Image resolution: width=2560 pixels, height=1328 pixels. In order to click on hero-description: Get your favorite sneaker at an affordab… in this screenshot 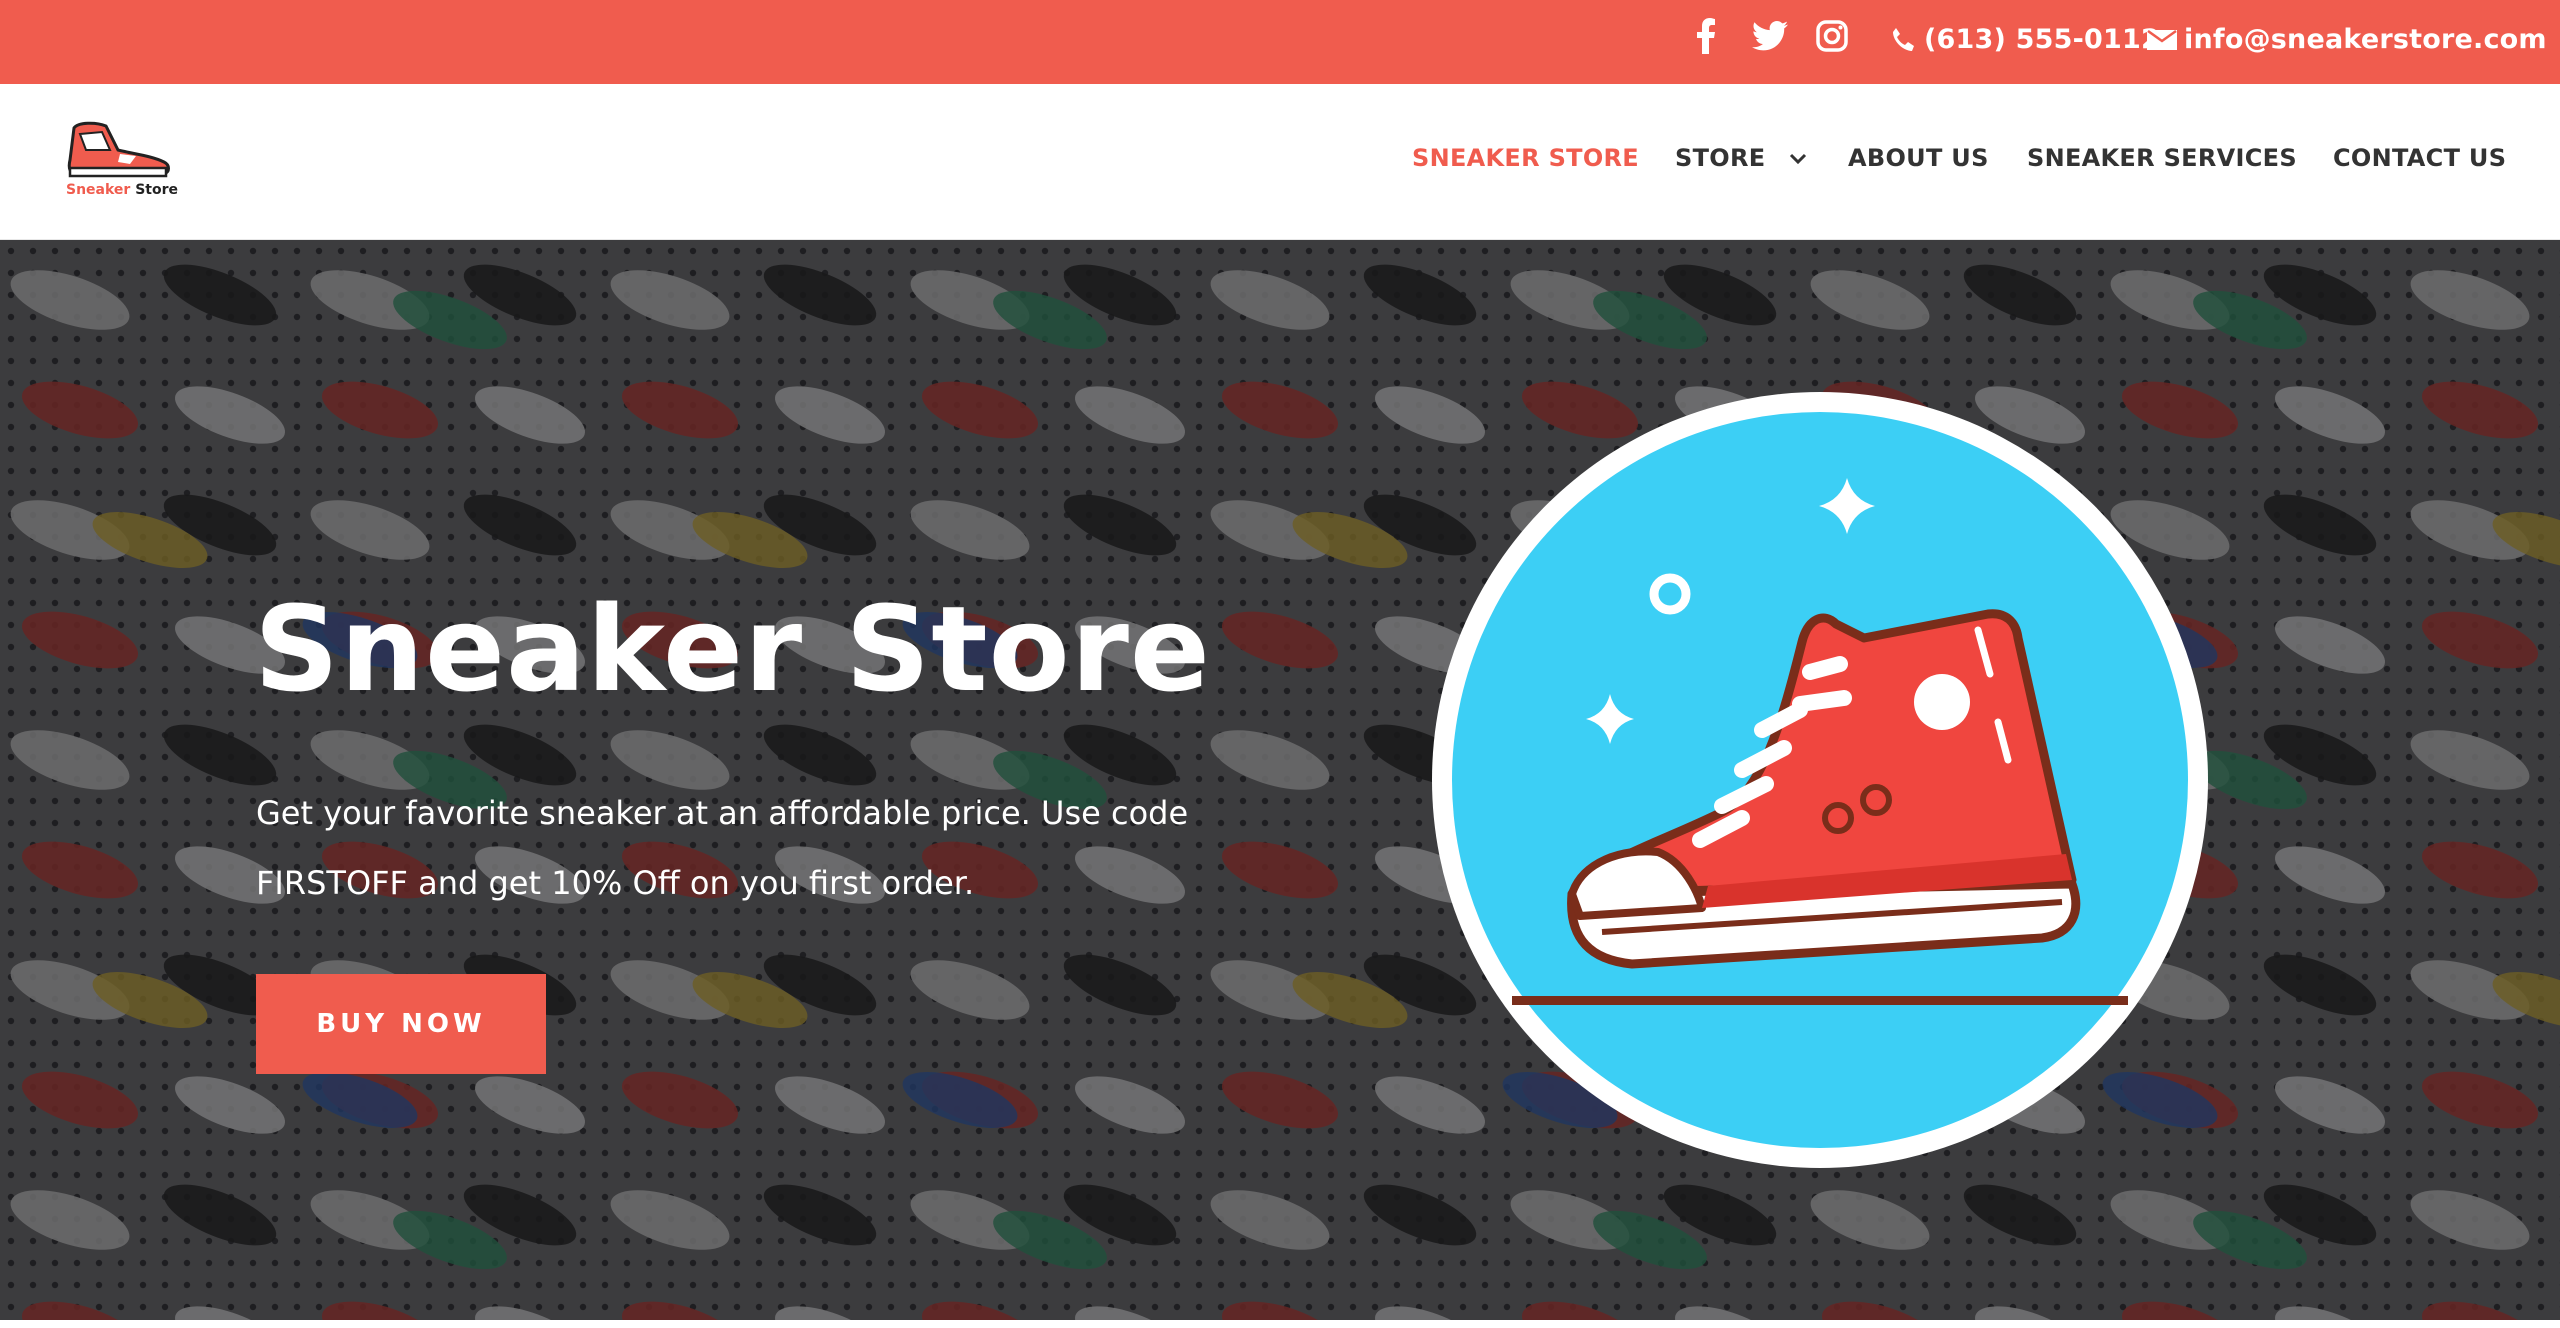, I will do `click(722, 848)`.